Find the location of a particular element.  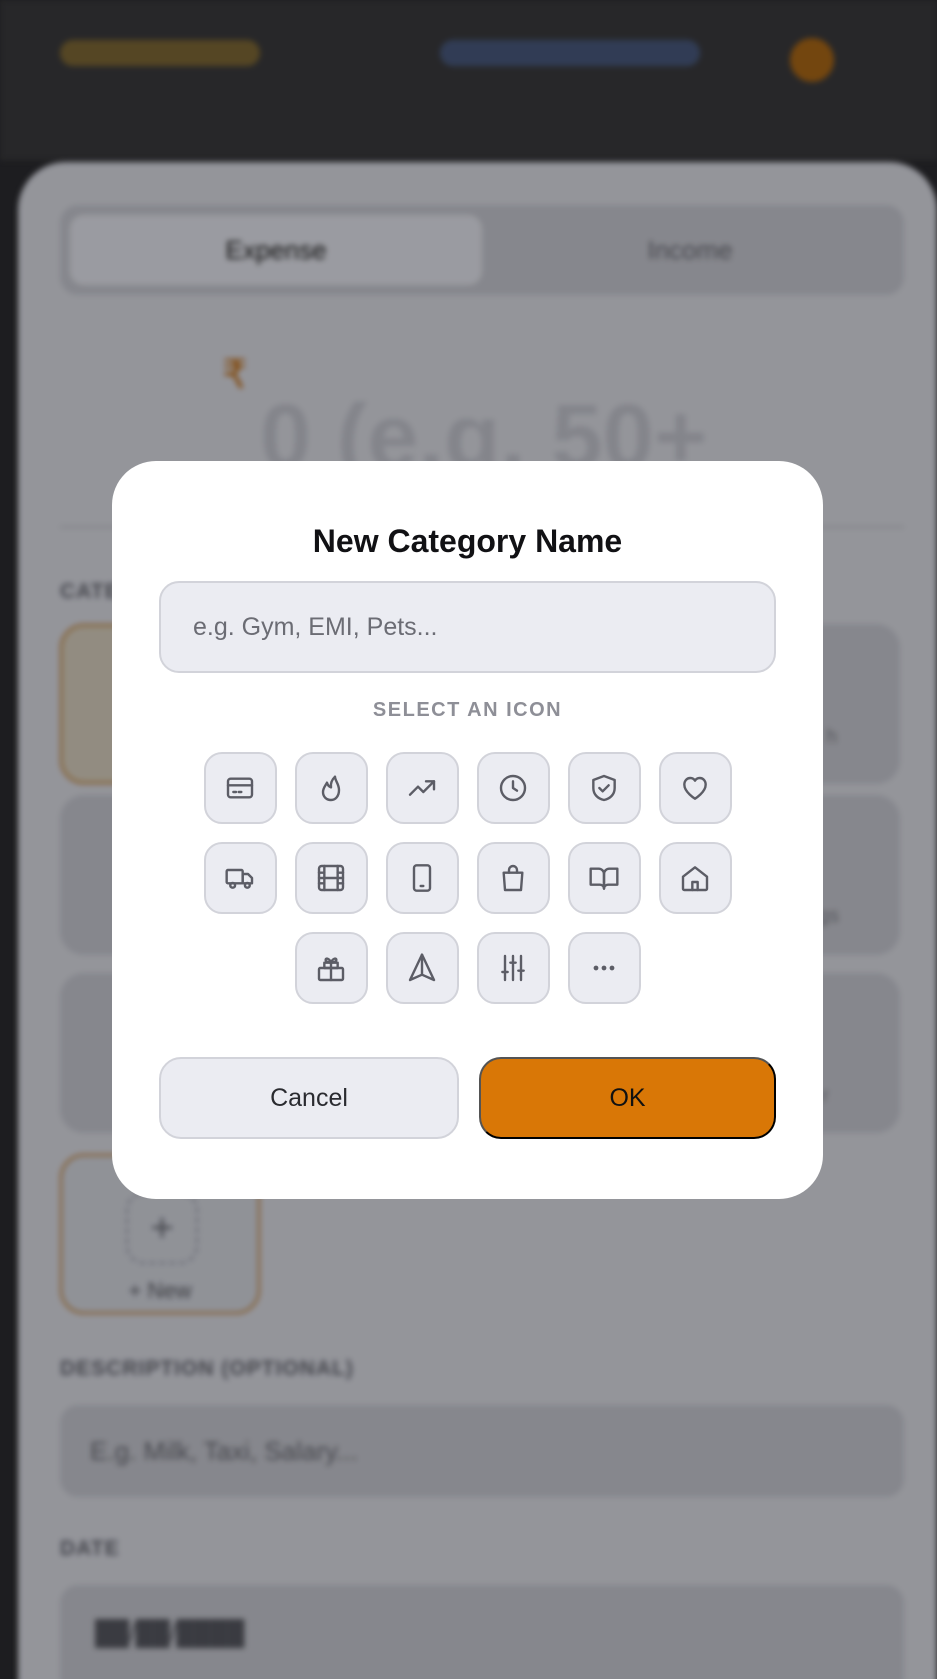

sliders-icon is located at coordinates (513, 968).